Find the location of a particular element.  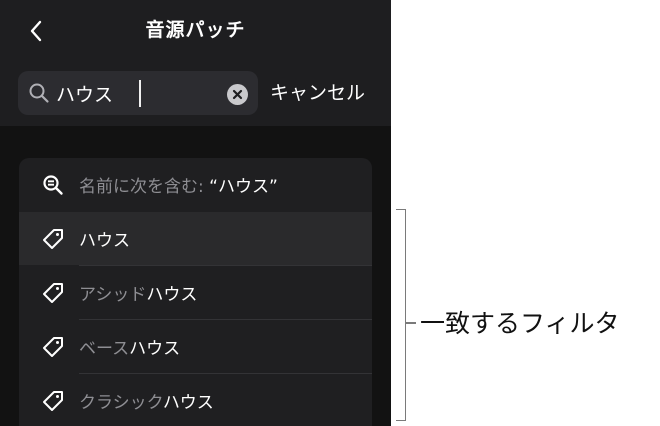

clear-search-button is located at coordinates (237, 94).